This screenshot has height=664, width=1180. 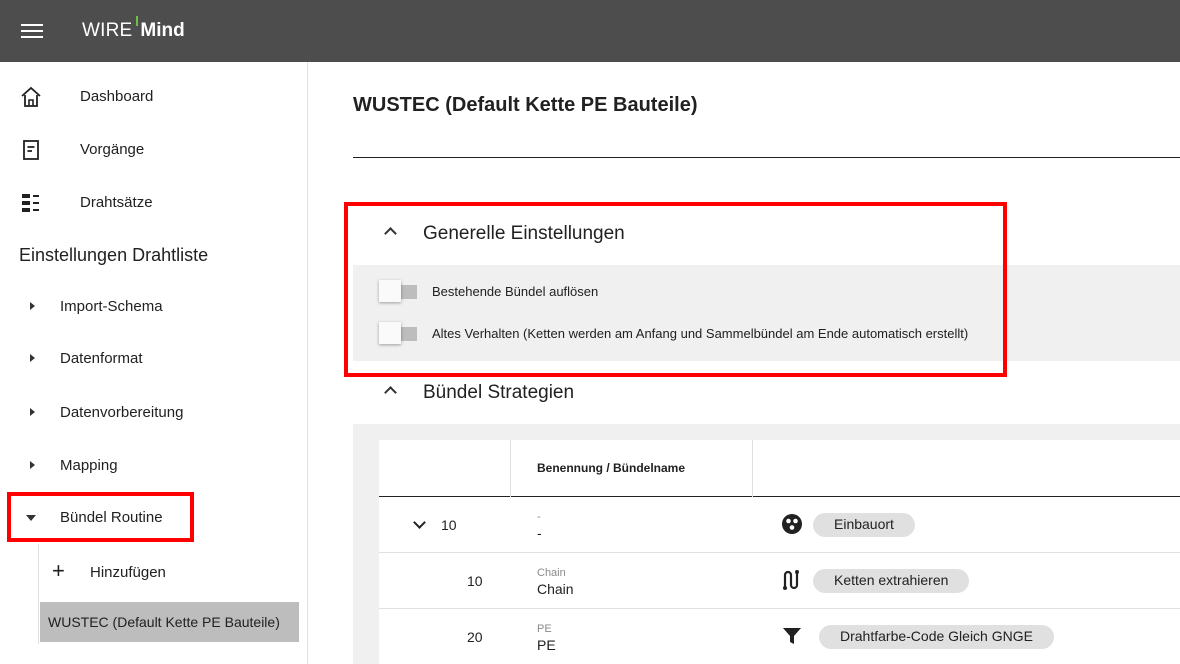 I want to click on sidebar-item-datenformat: Datenformat, so click(x=154, y=358).